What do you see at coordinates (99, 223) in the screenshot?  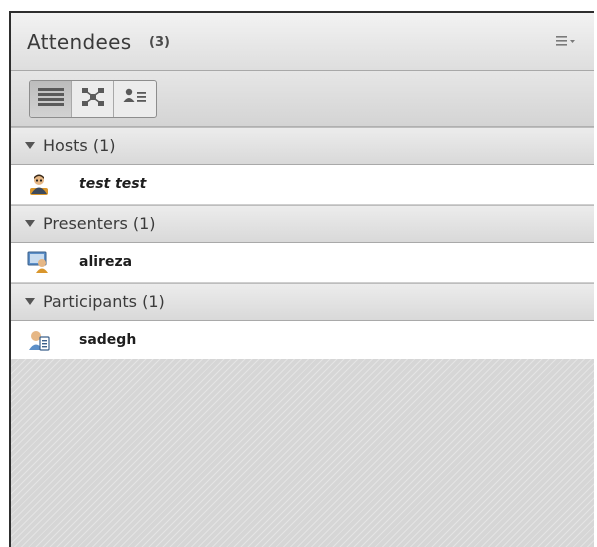 I see `section-presenters-label: Presenters (1)` at bounding box center [99, 223].